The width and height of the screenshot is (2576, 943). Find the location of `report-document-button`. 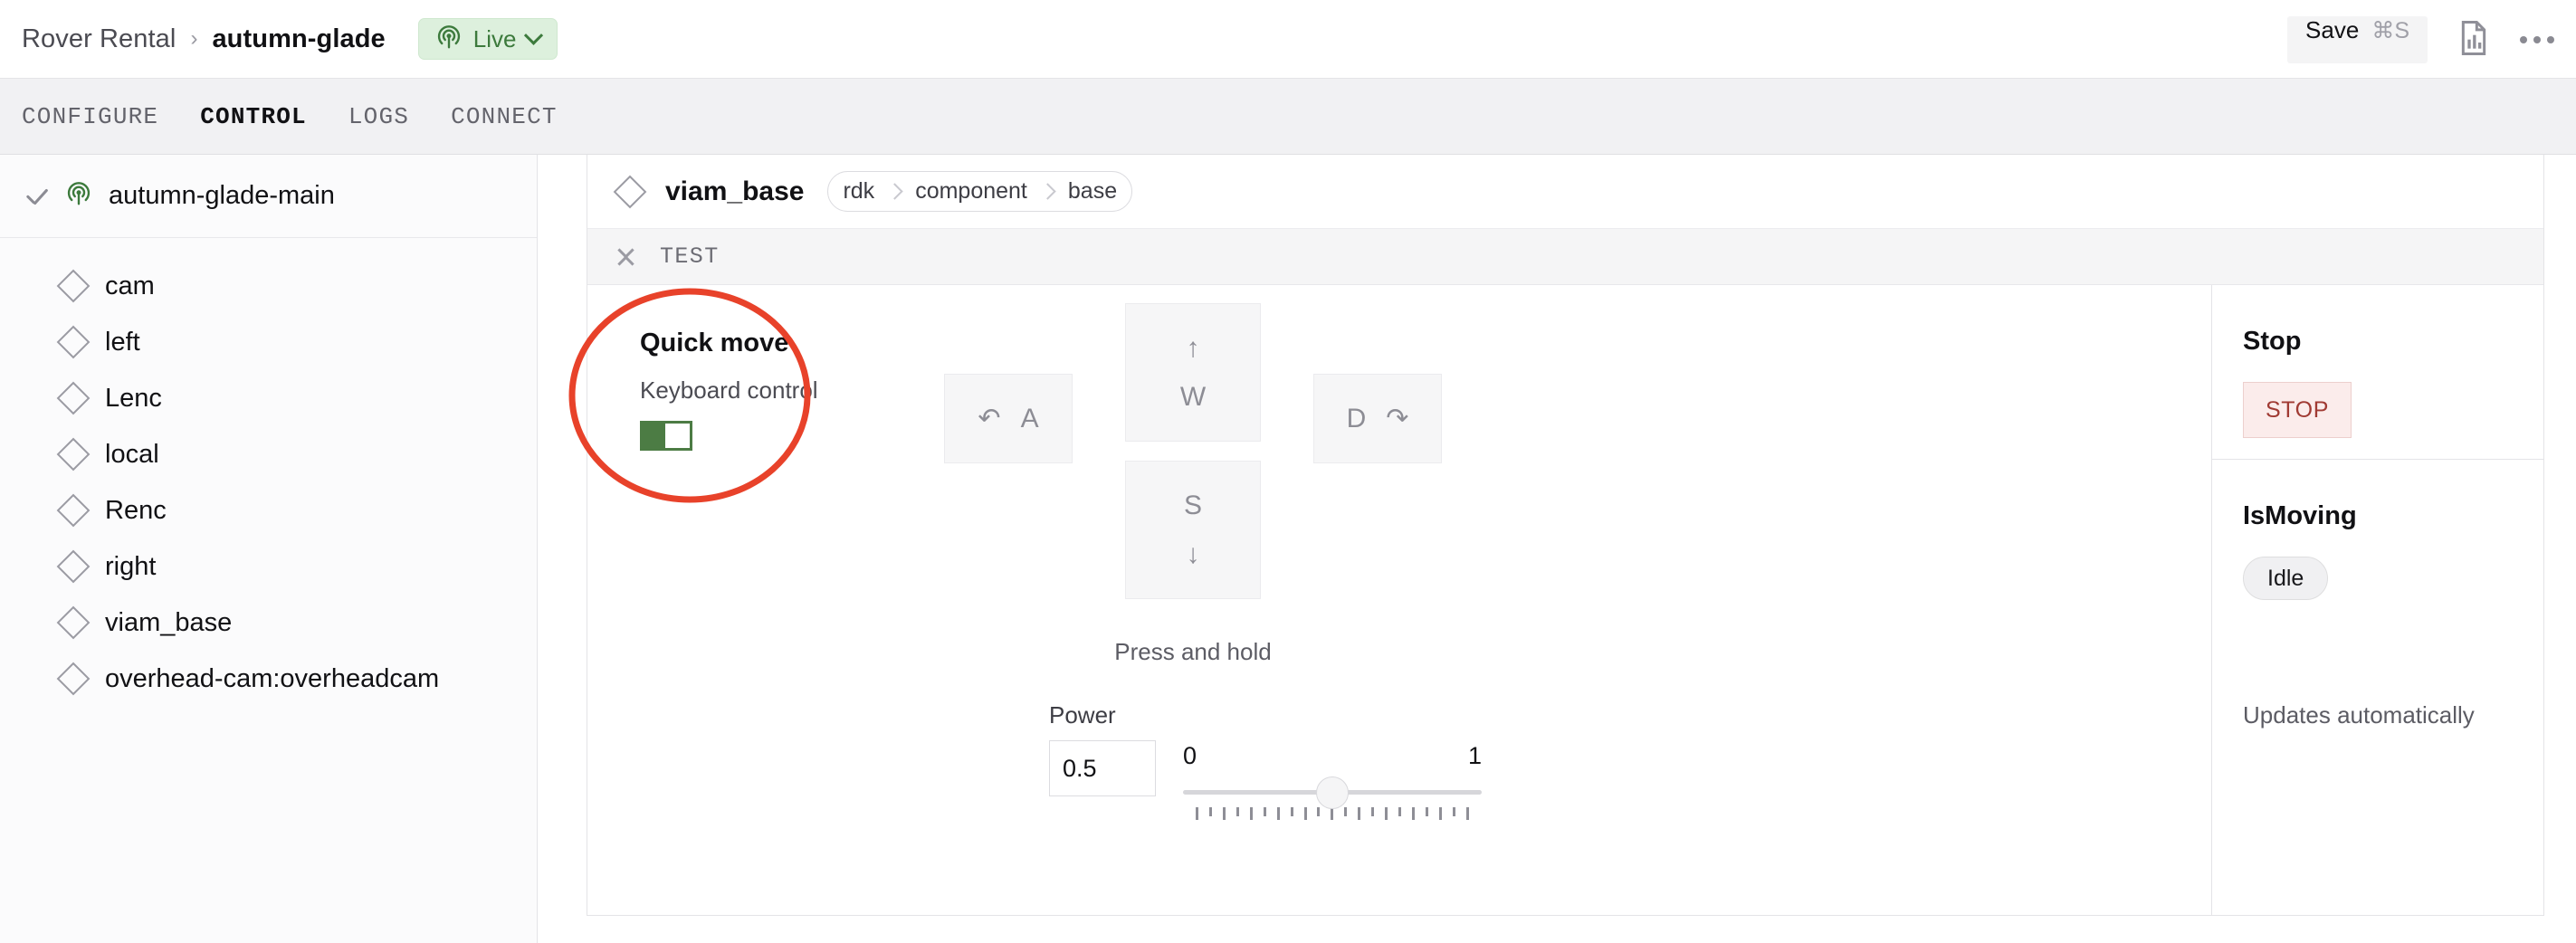

report-document-button is located at coordinates (2473, 40).